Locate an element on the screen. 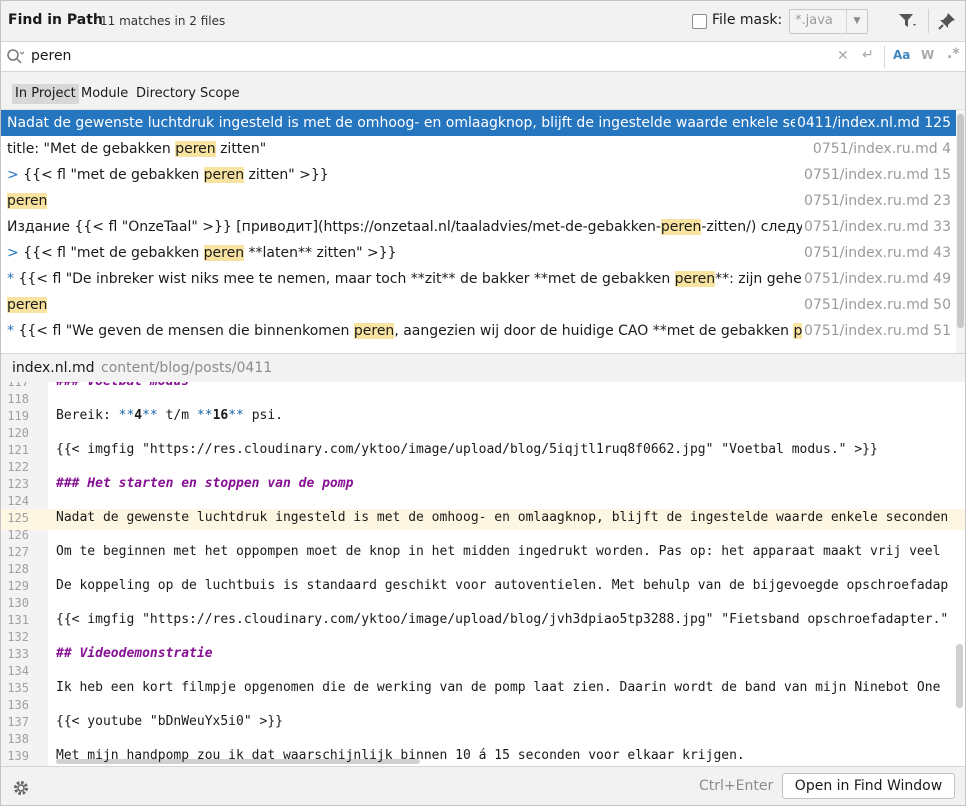  match-case-toggle: Aa is located at coordinates (901, 55).